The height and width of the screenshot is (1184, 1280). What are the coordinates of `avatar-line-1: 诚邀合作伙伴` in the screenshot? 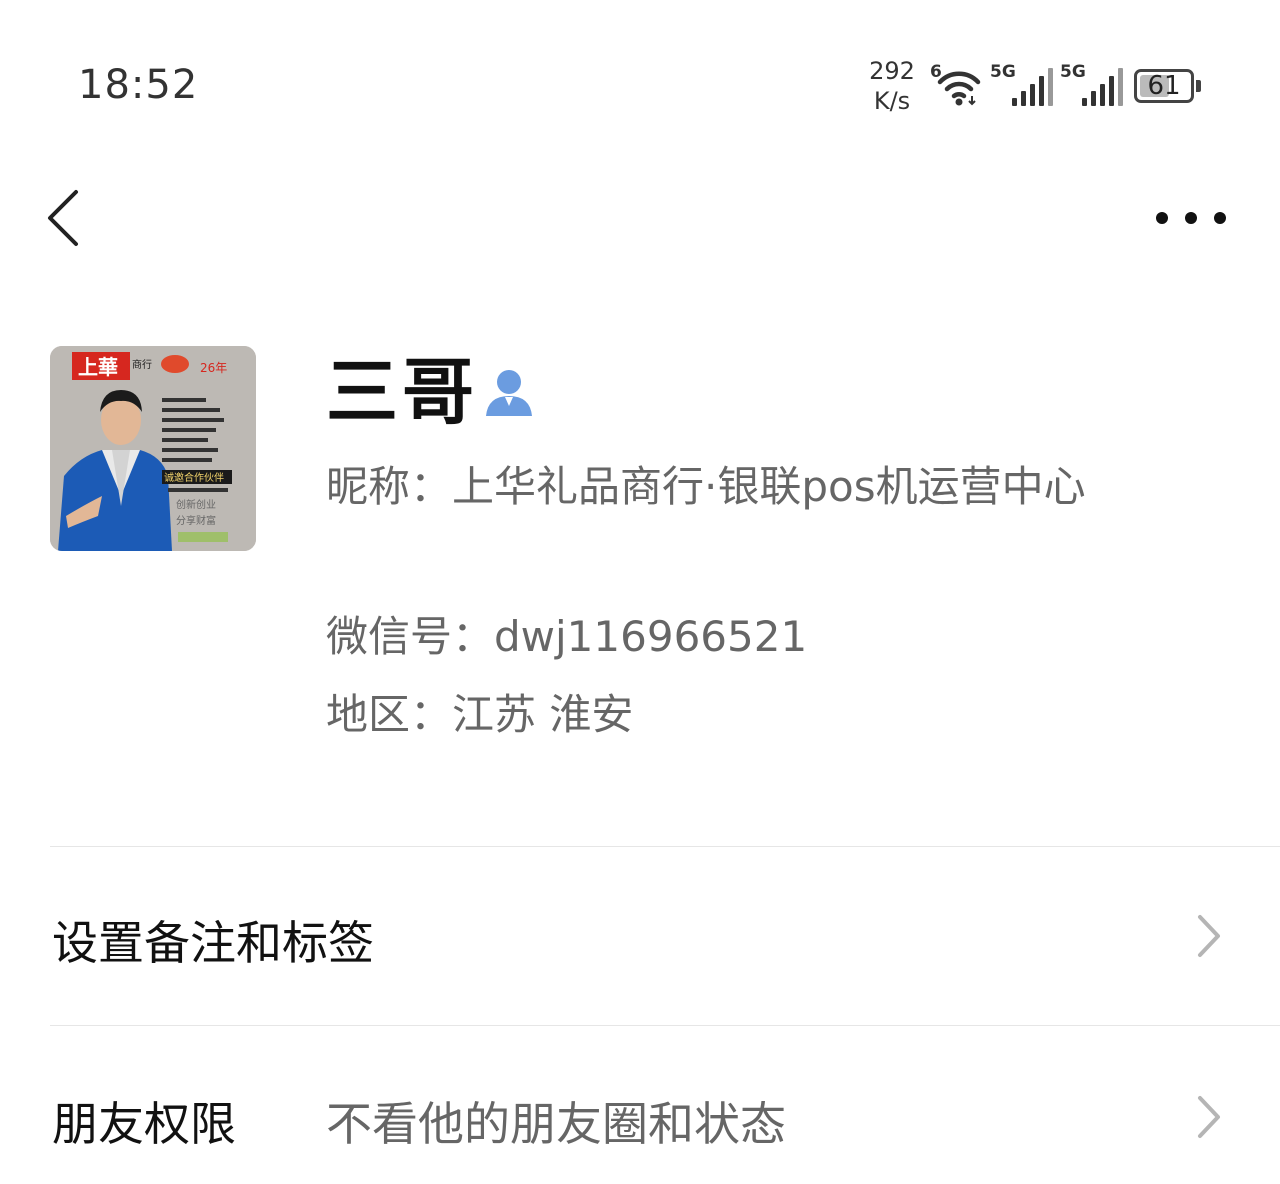 It's located at (194, 477).